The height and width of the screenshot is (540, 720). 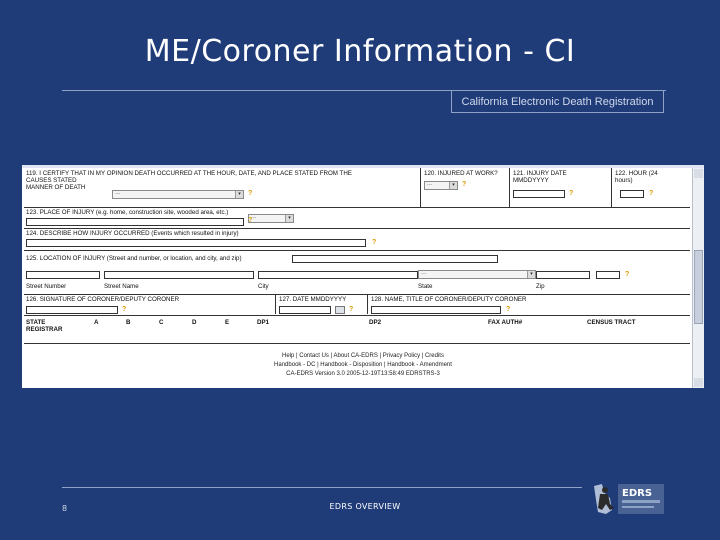 I want to click on field-121-label: 121. INJURY DATE, so click(x=540, y=173).